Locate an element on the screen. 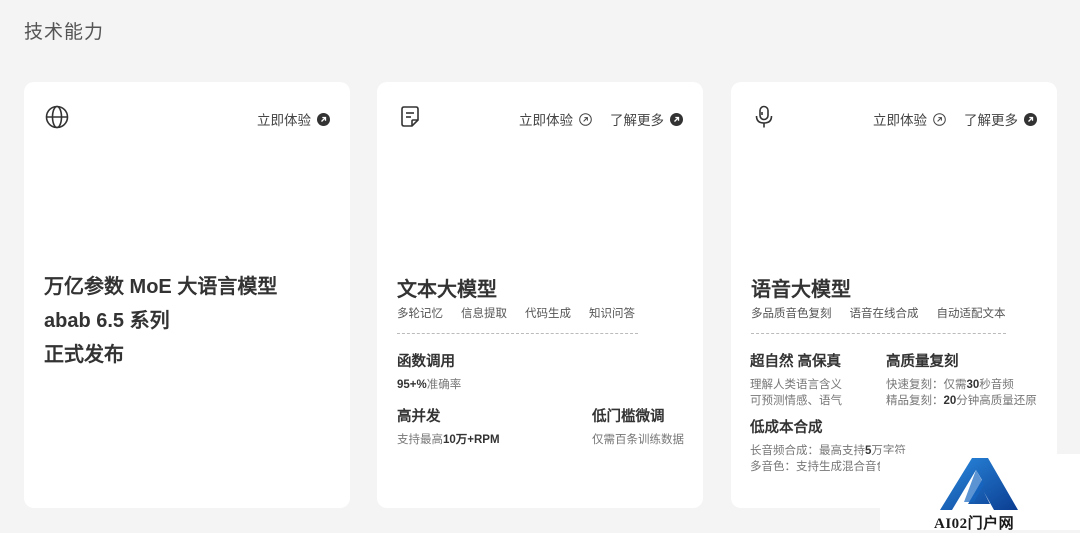 This screenshot has width=1080, height=533. feature-finetune: 低门槛微调 仅需百条训练数据 is located at coordinates (638, 427).